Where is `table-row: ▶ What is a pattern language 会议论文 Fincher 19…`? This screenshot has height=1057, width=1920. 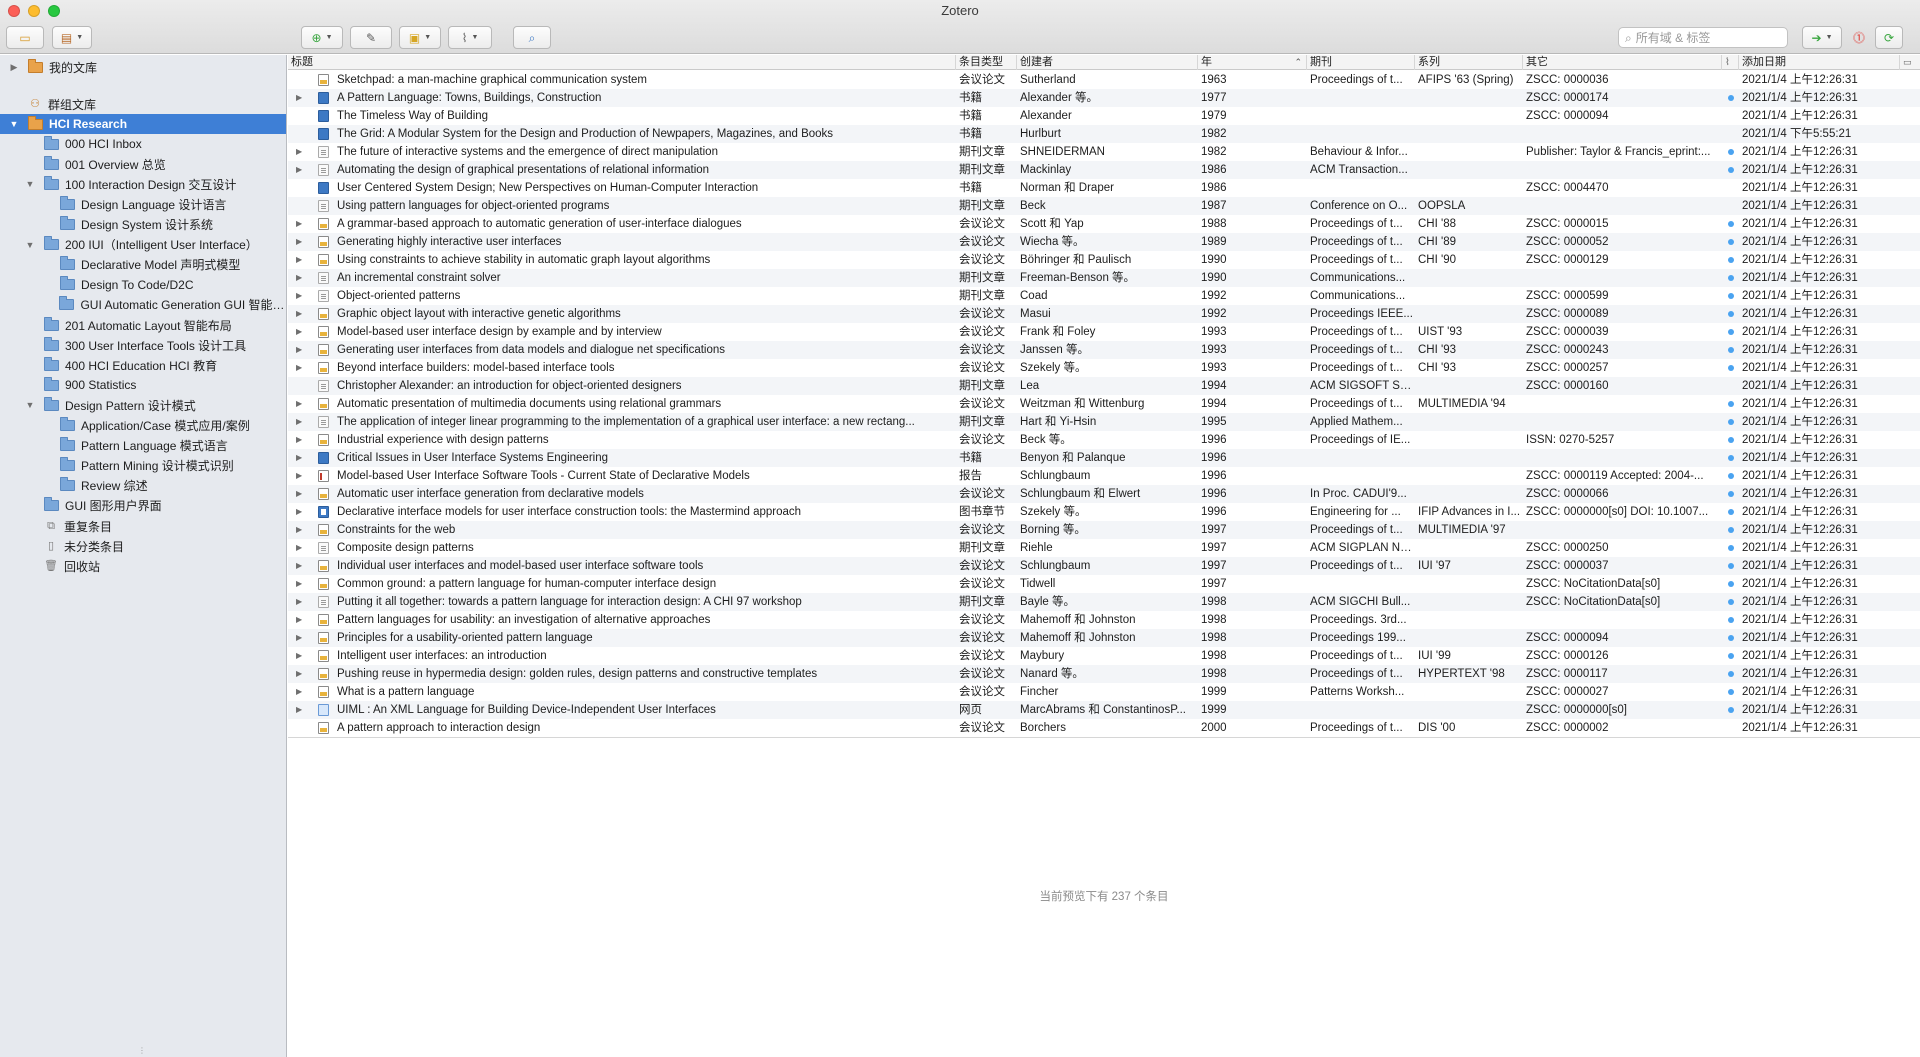
table-row: ▶ What is a pattern language 会议论文 Fincher 19… is located at coordinates (1104, 692).